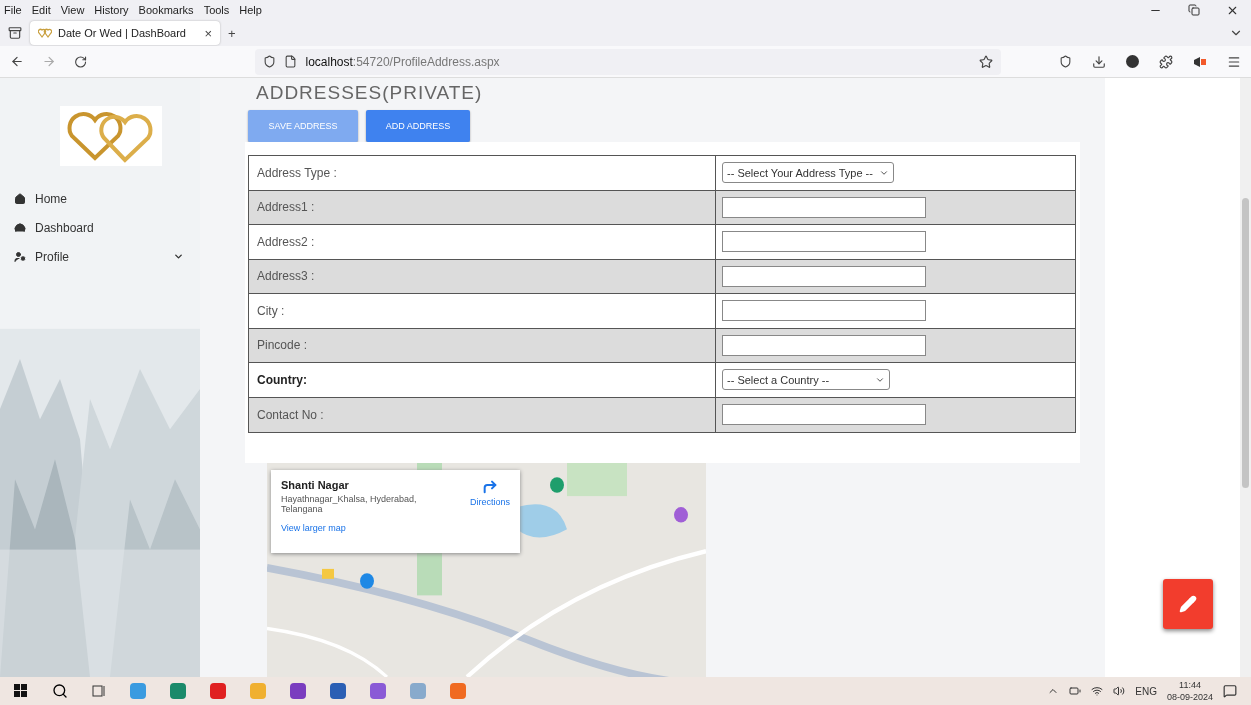 Image resolution: width=1251 pixels, height=705 pixels. I want to click on page-icon, so click(291, 61).